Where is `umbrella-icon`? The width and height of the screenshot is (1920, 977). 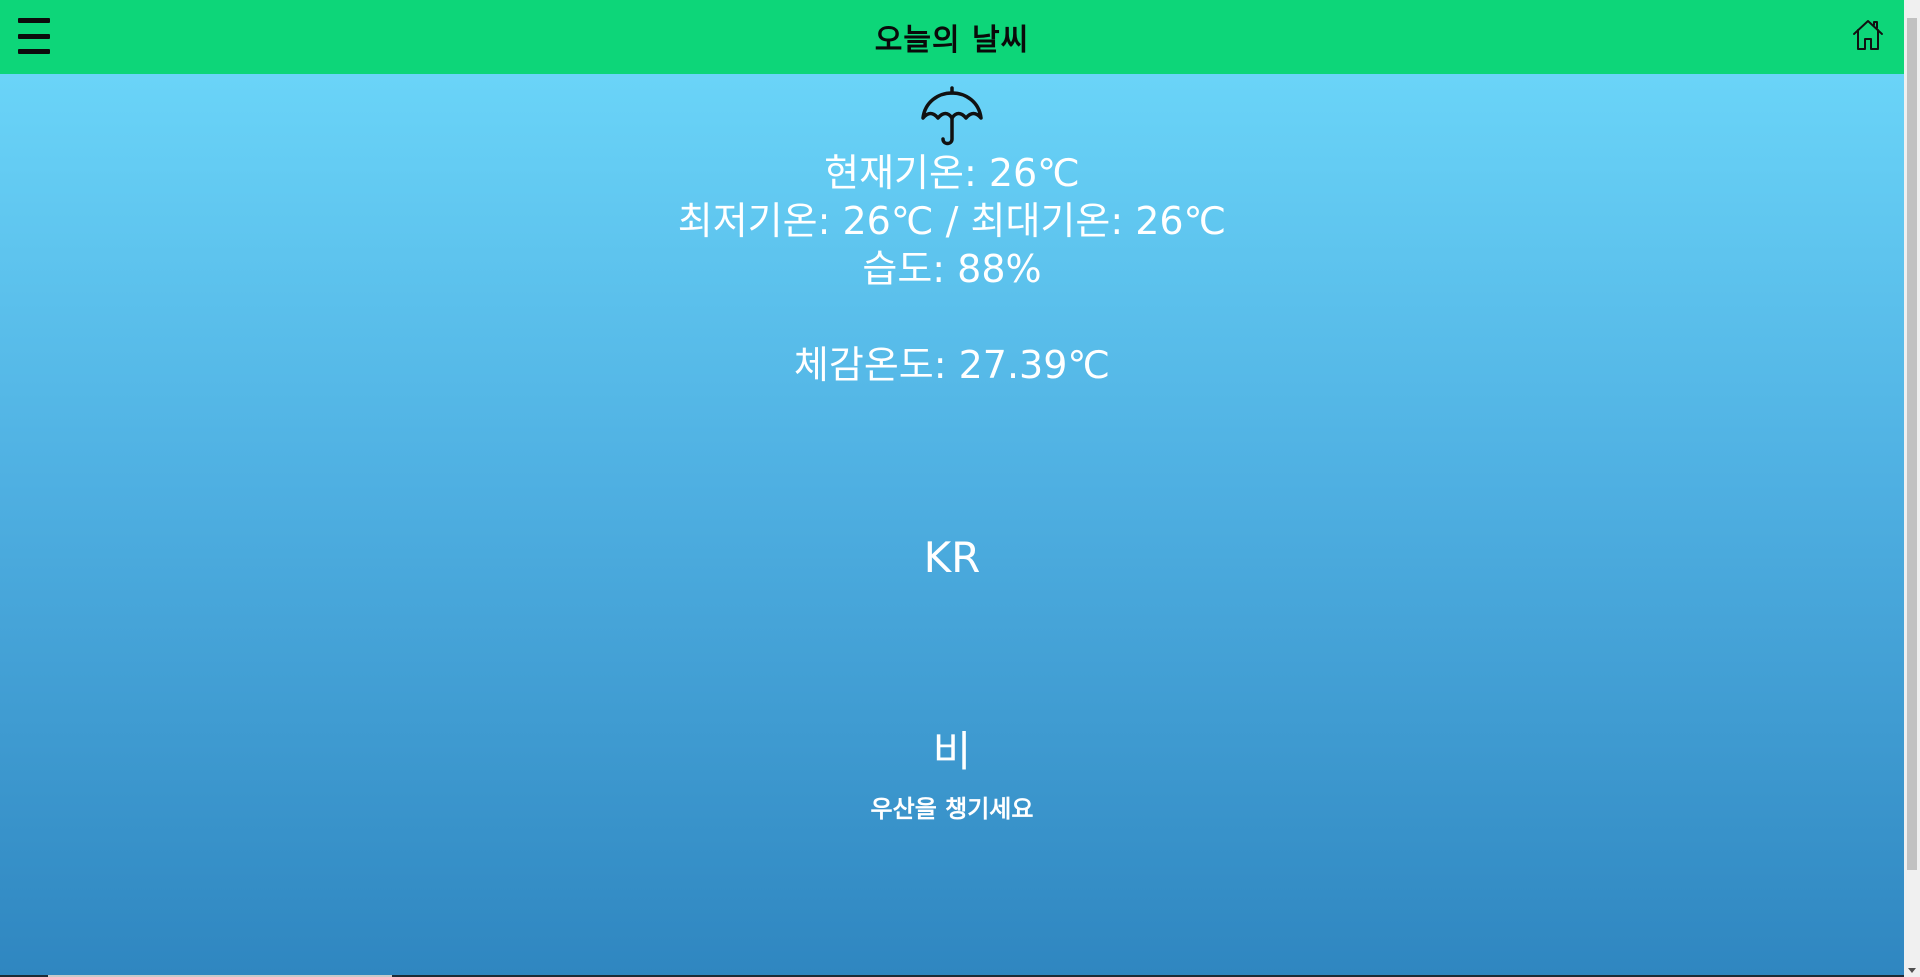
umbrella-icon is located at coordinates (952, 116).